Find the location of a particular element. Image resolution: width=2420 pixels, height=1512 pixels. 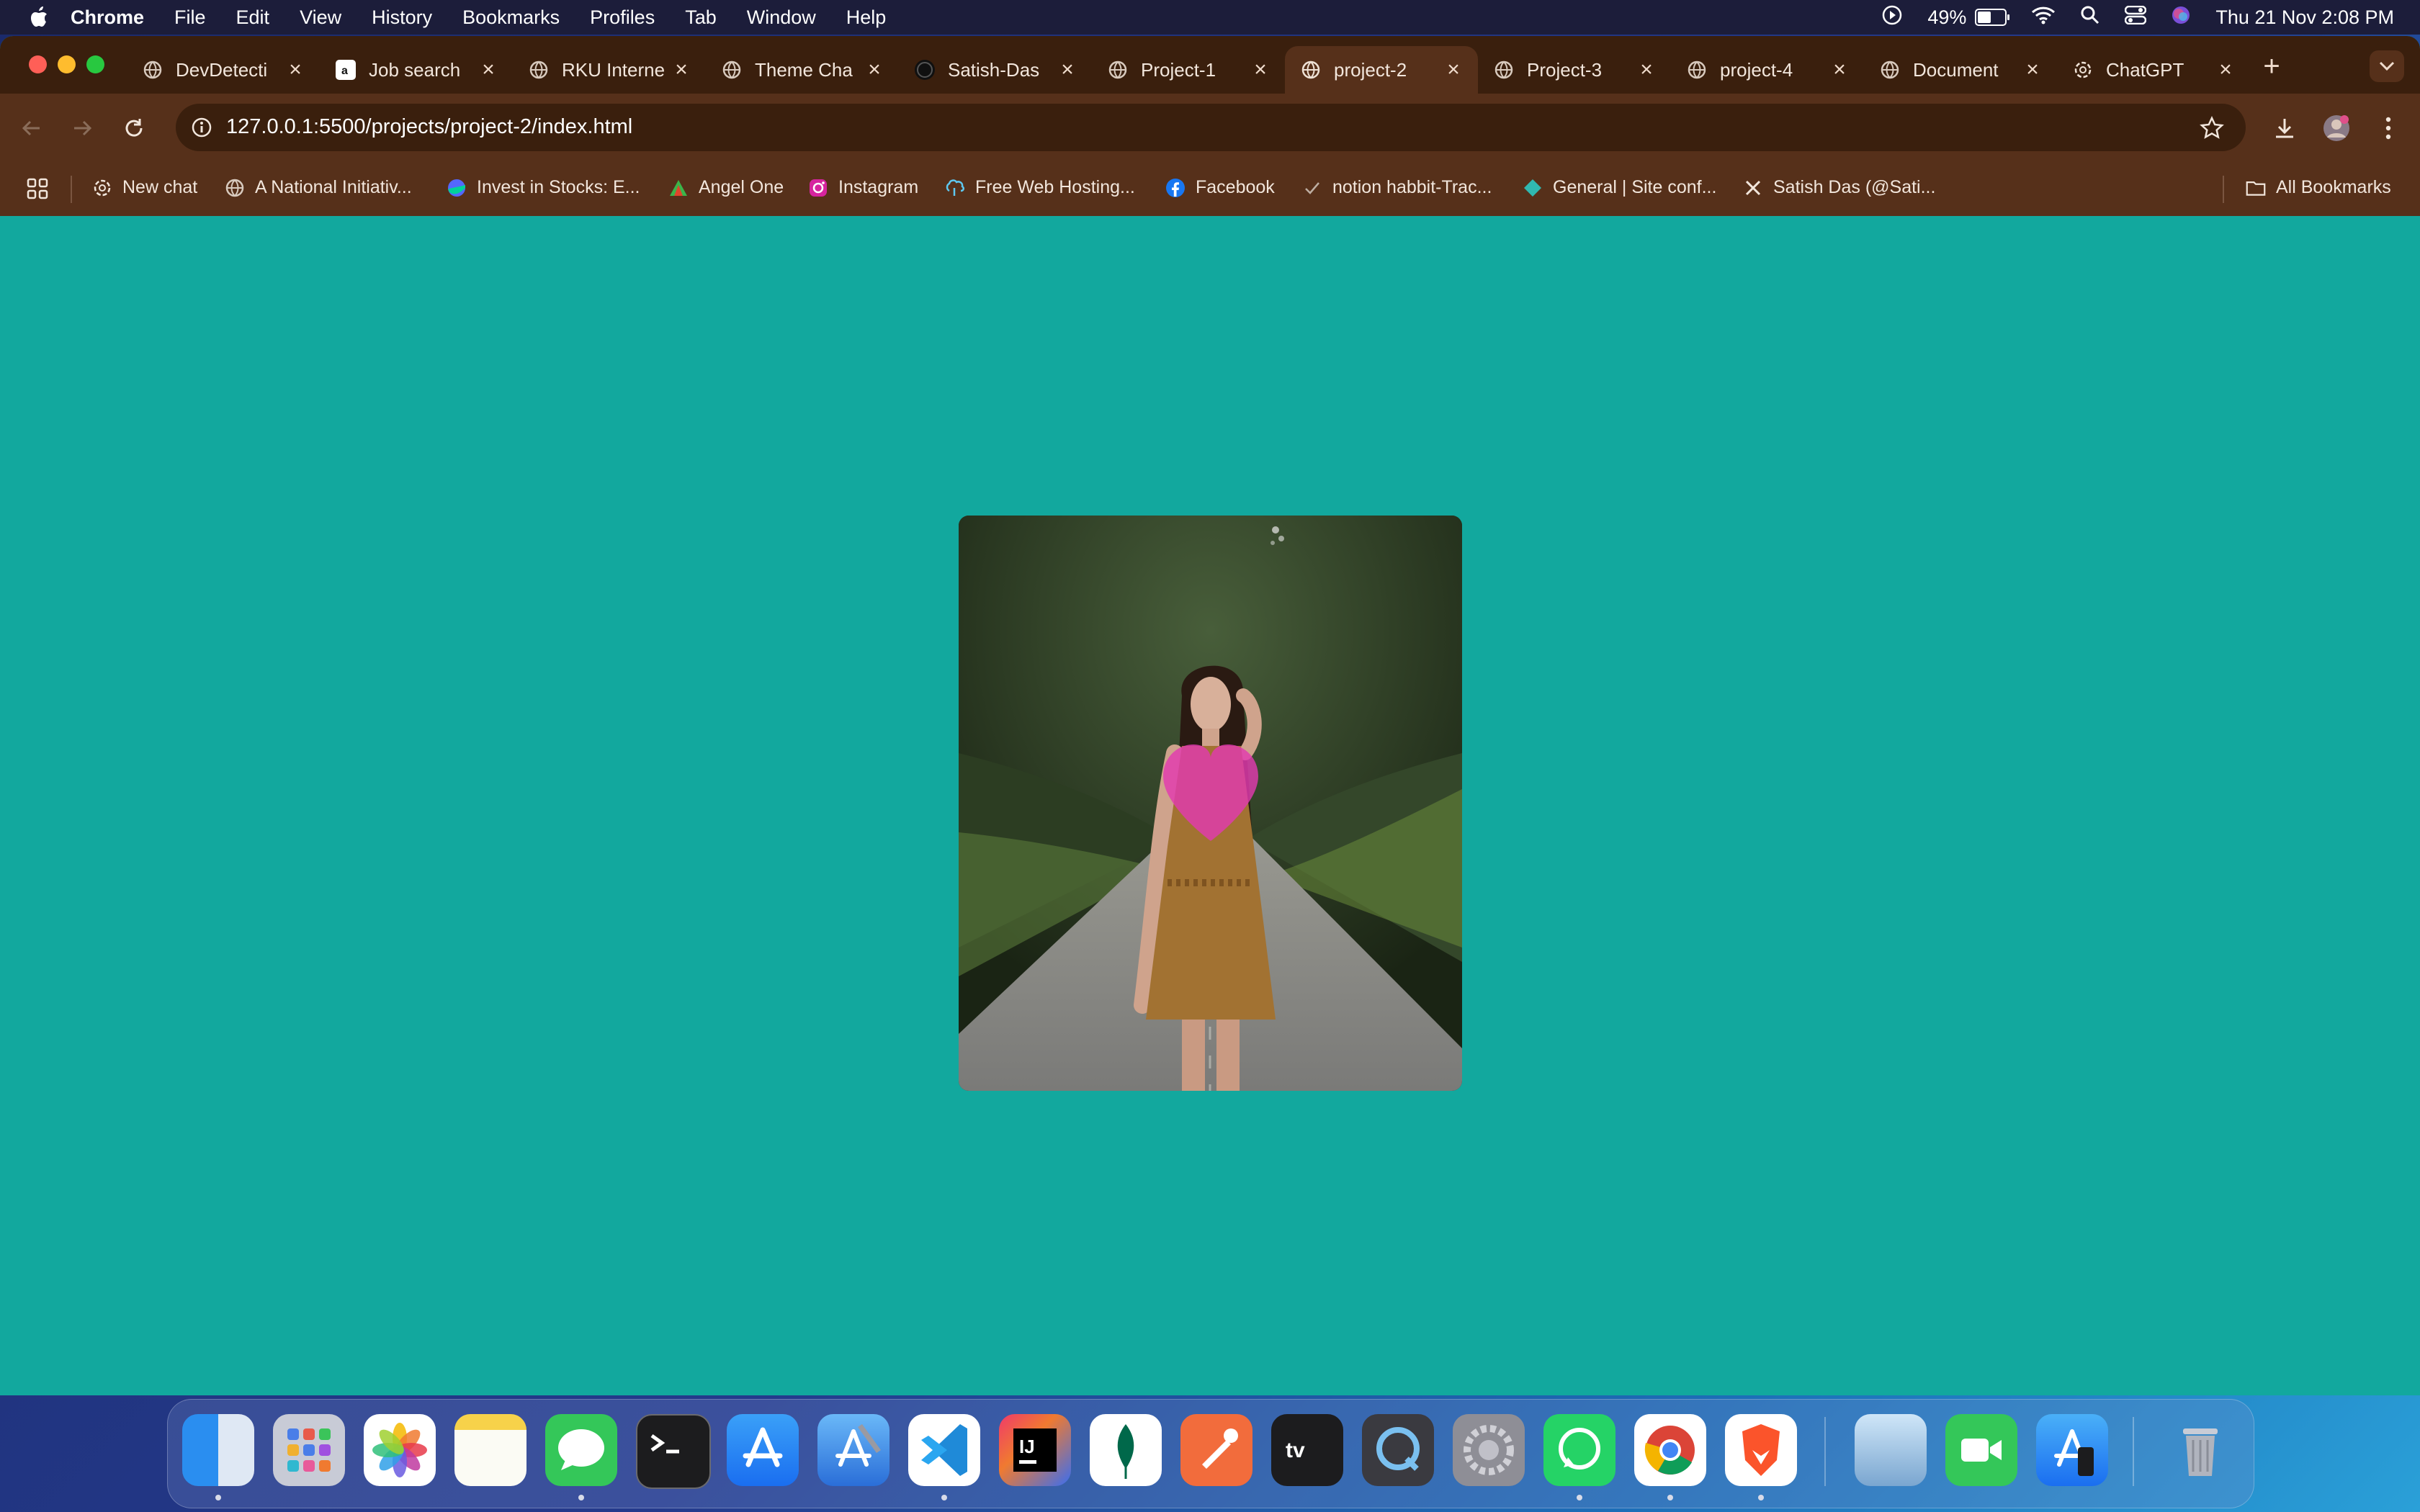

control-center-icon is located at coordinates (2136, 17).